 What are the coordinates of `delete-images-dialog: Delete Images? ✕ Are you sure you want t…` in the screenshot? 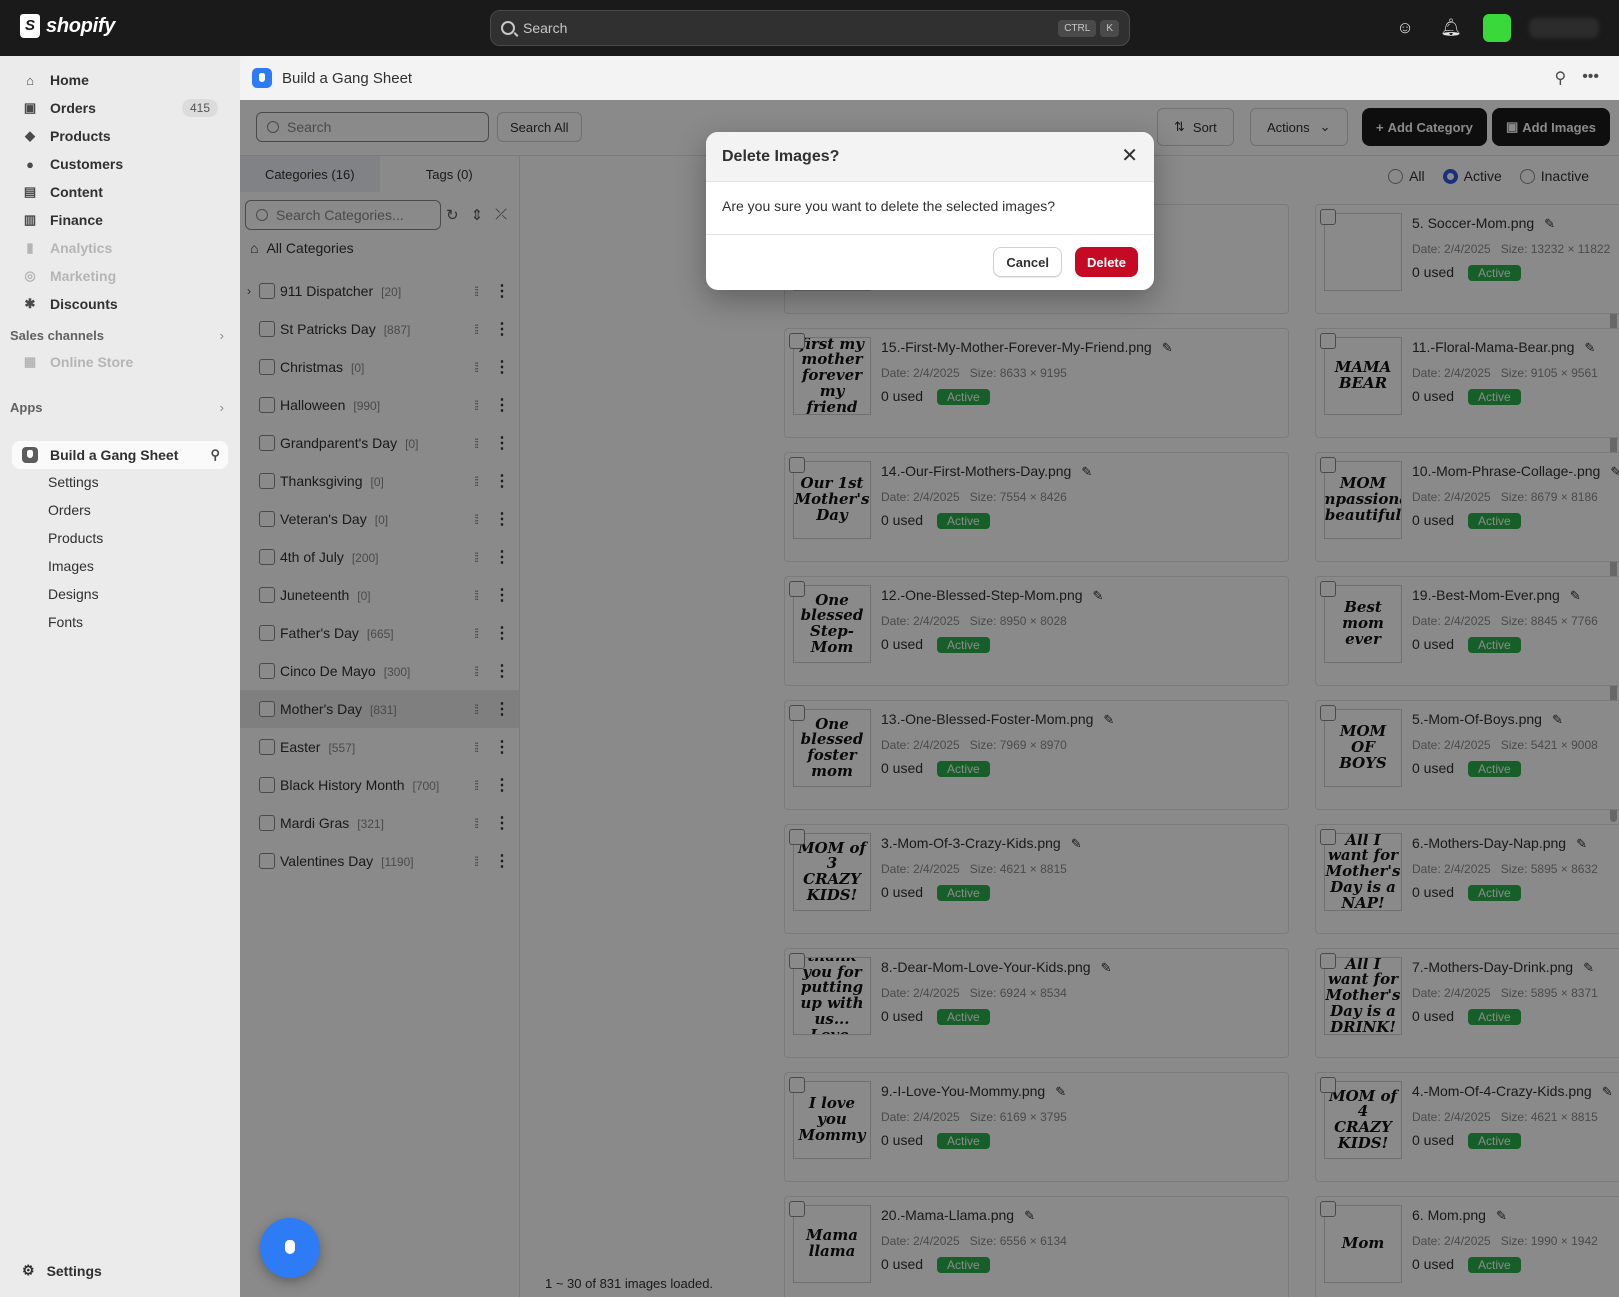 It's located at (930, 211).